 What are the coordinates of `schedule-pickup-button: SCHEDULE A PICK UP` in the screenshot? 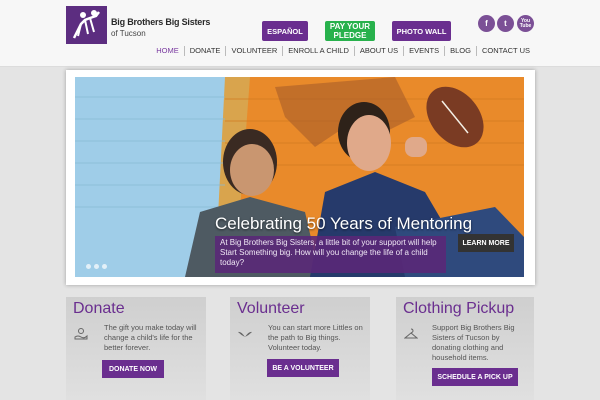 It's located at (475, 377).